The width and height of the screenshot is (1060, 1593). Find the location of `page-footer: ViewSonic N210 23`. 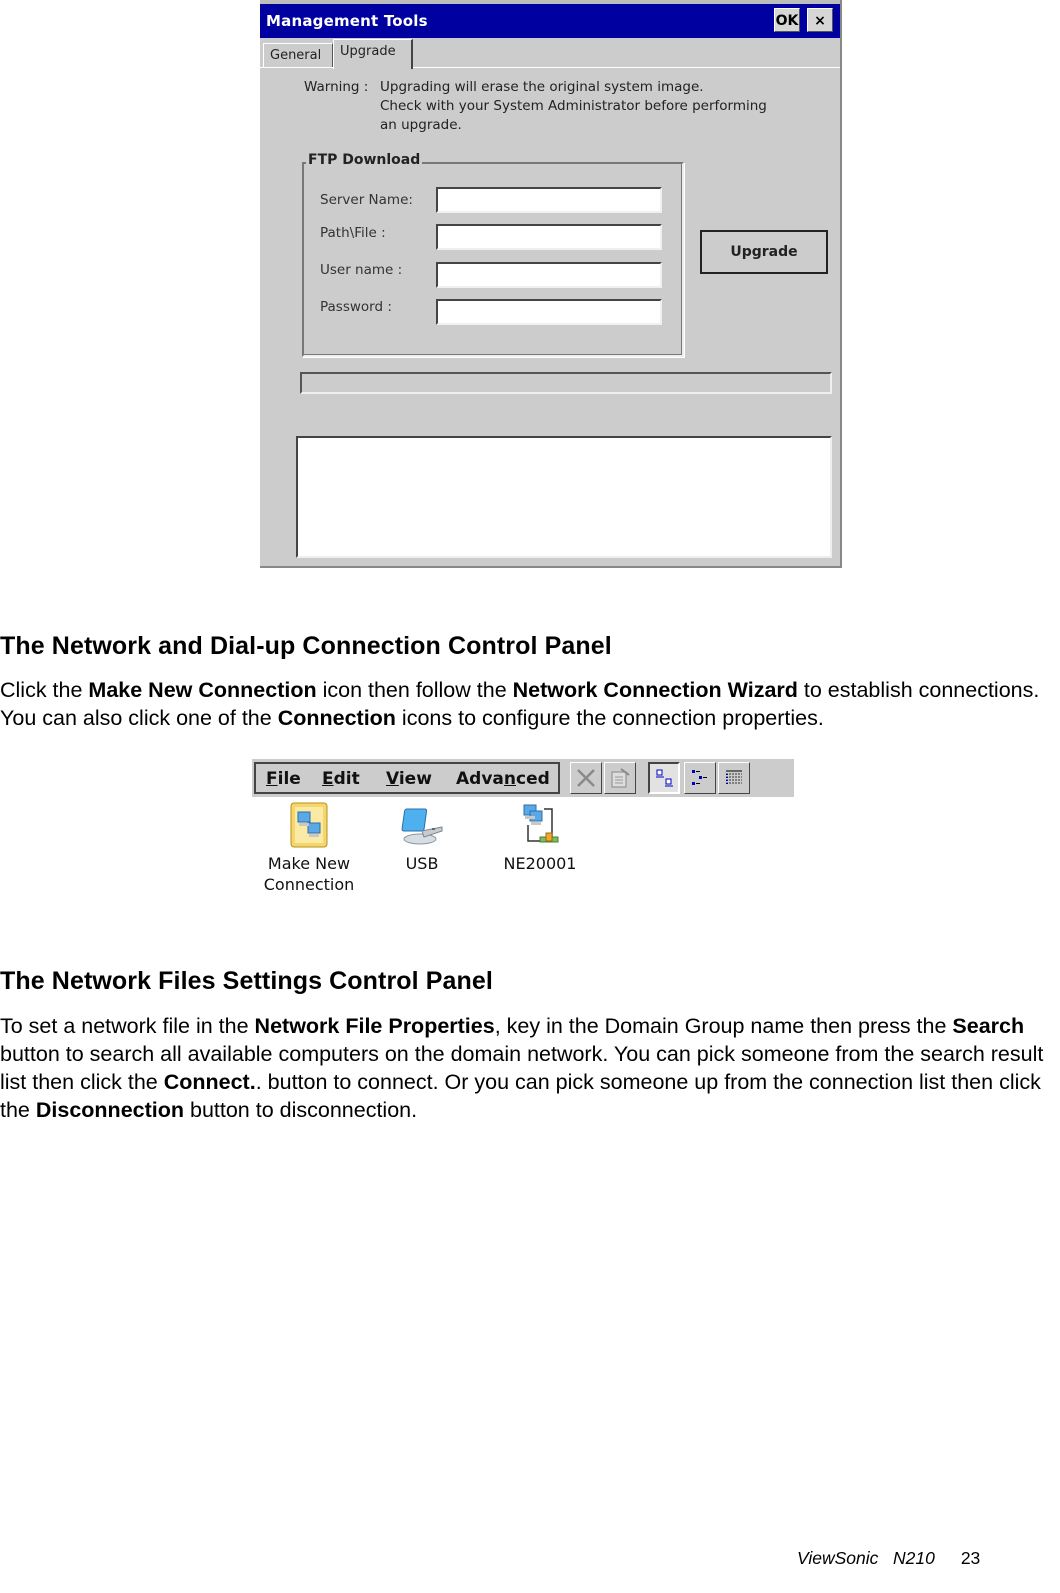

page-footer: ViewSonic N210 23 is located at coordinates (888, 1558).